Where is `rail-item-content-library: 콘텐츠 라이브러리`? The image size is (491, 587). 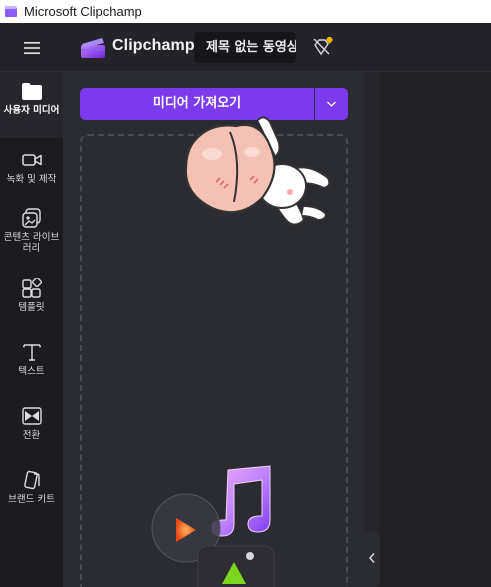 rail-item-content-library: 콘텐츠 라이브러리 is located at coordinates (31, 236).